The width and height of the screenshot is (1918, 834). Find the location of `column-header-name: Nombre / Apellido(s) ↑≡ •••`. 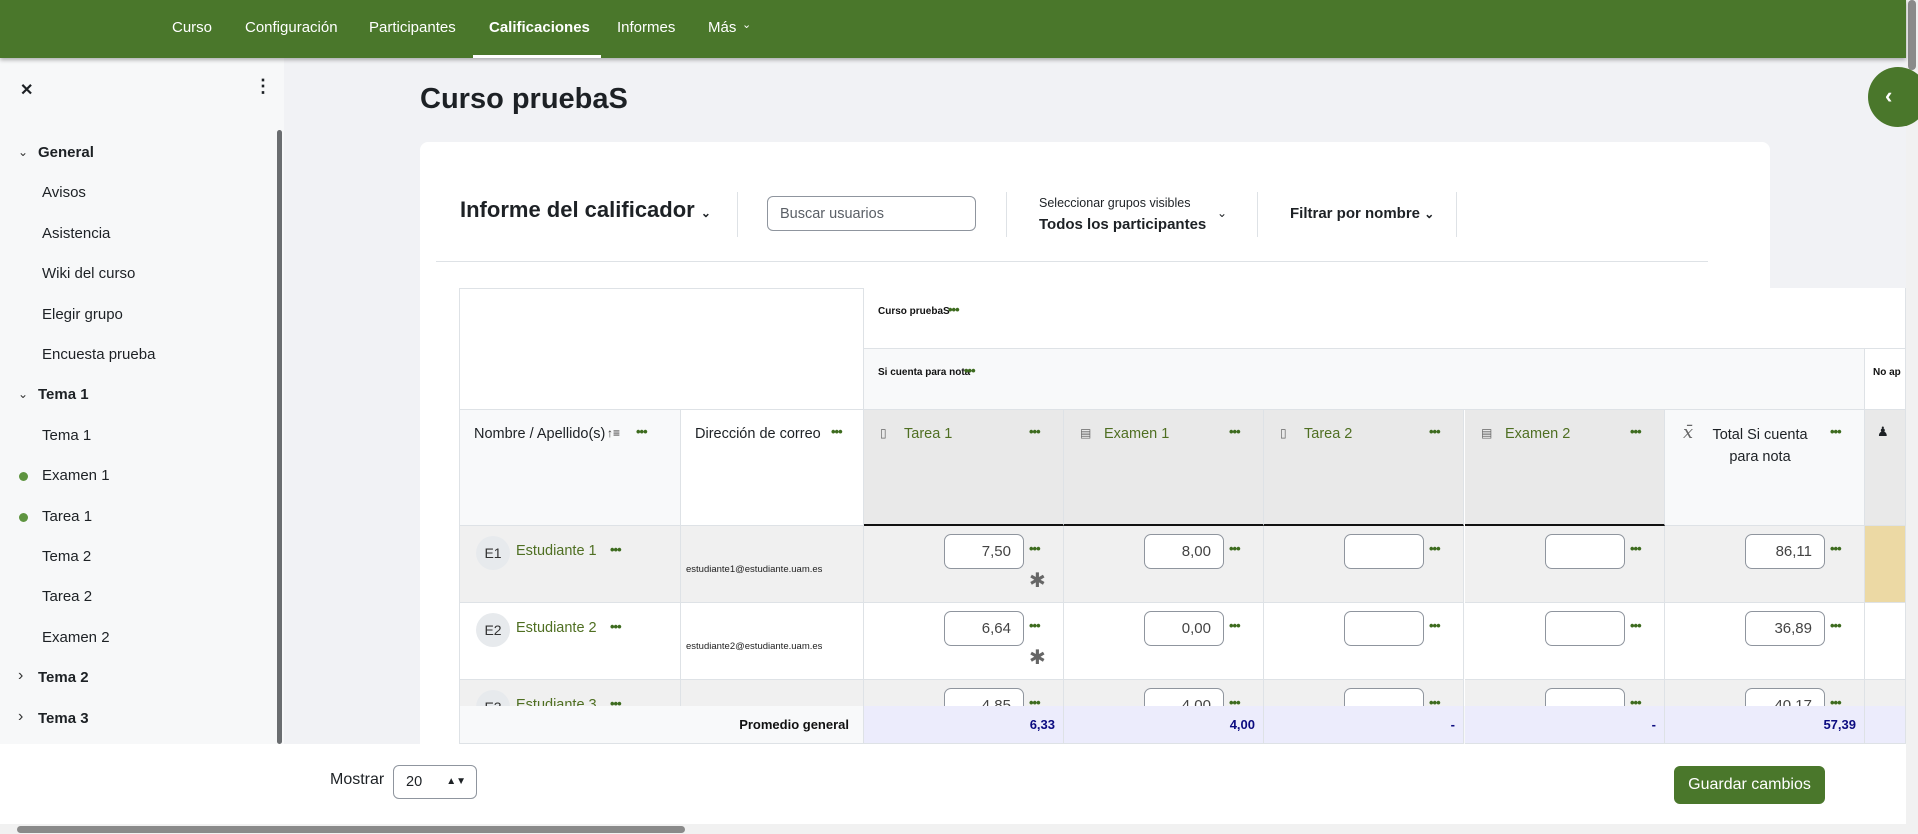

column-header-name: Nombre / Apellido(s) ↑≡ ••• is located at coordinates (570, 468).